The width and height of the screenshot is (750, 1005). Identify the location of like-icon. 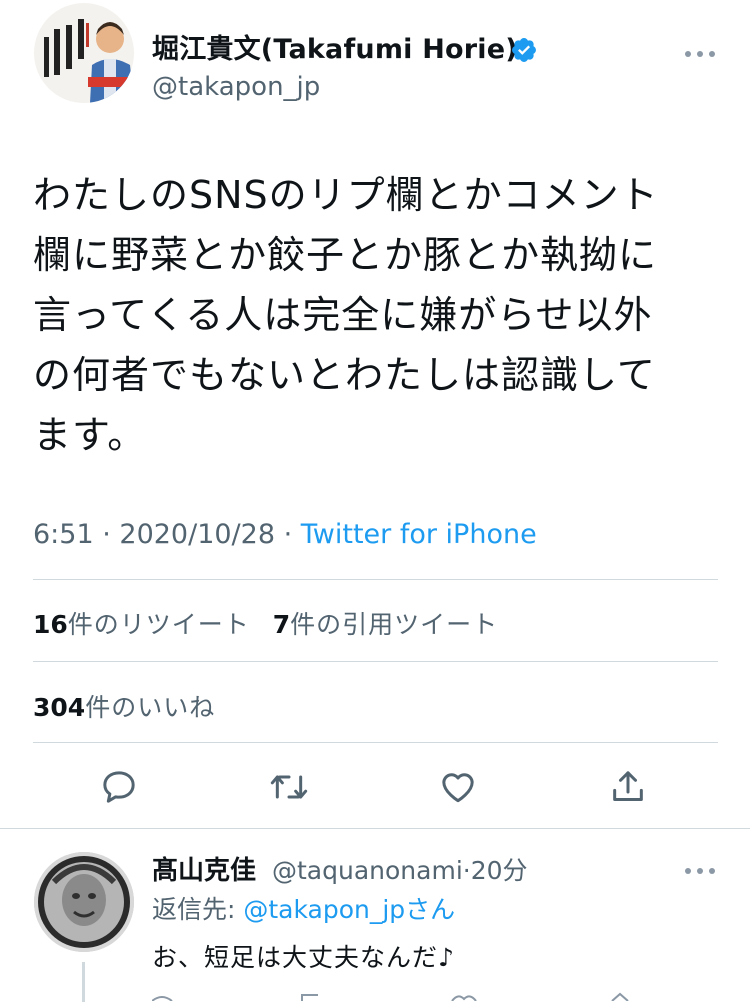
(458, 787).